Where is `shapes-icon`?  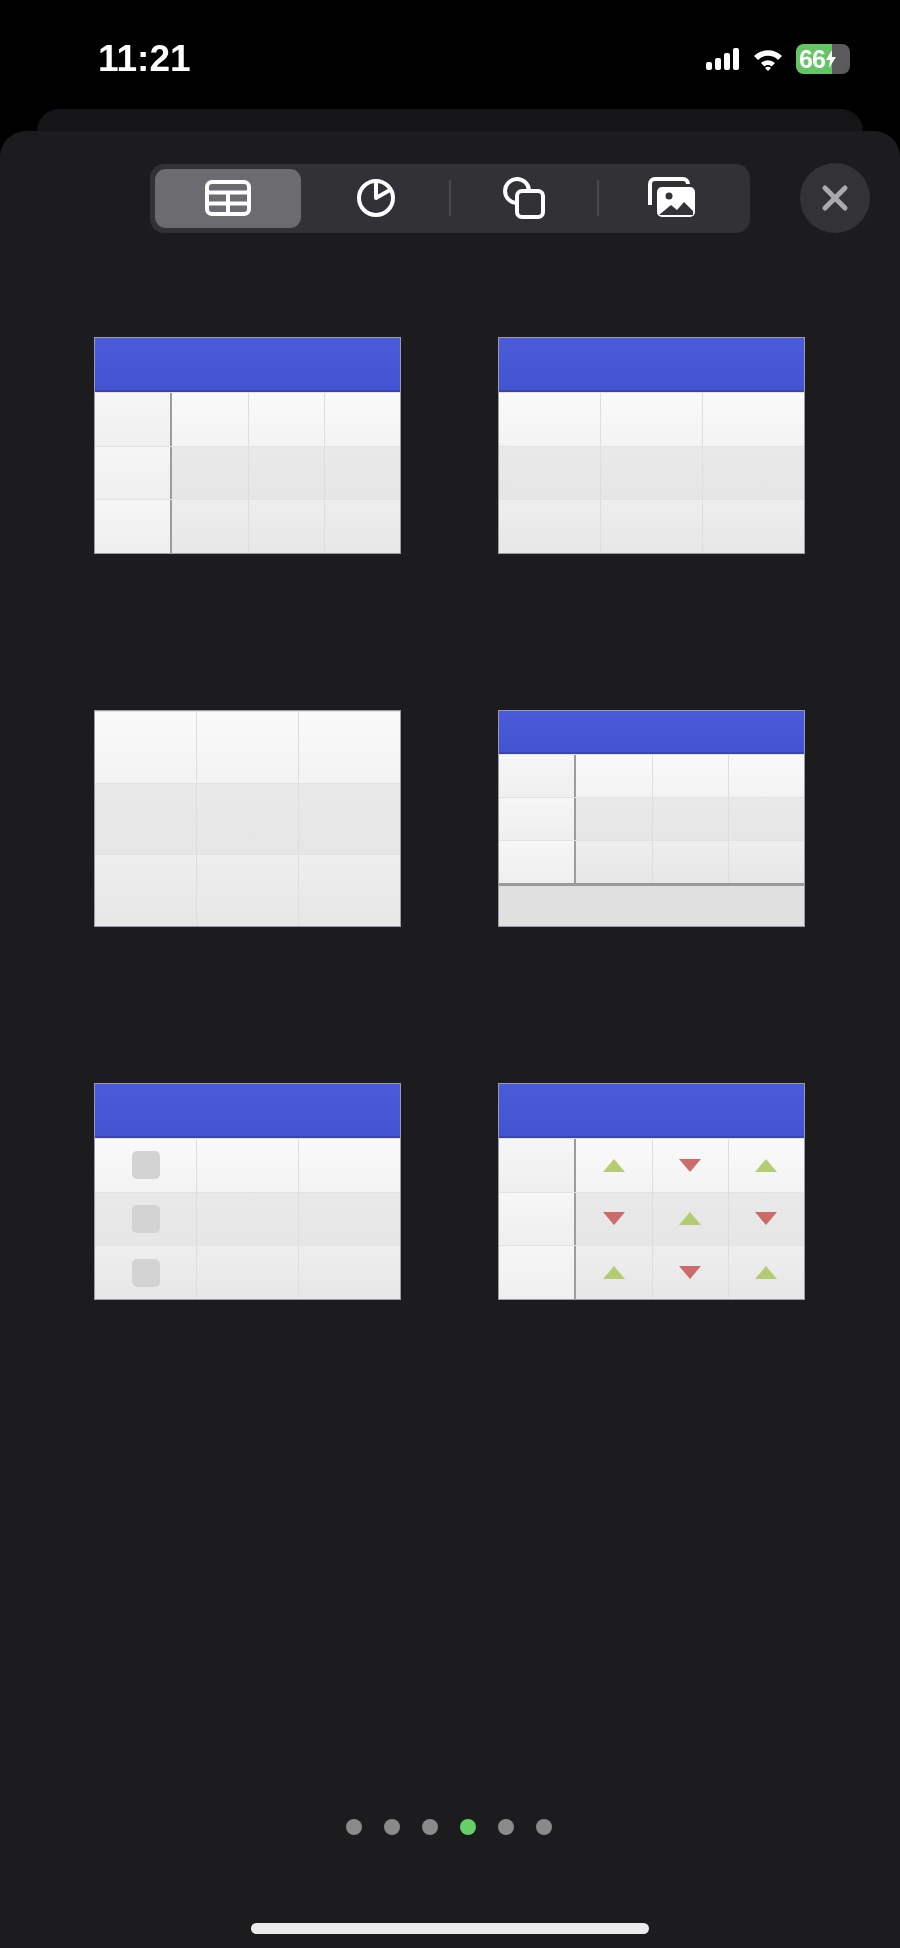 shapes-icon is located at coordinates (524, 198).